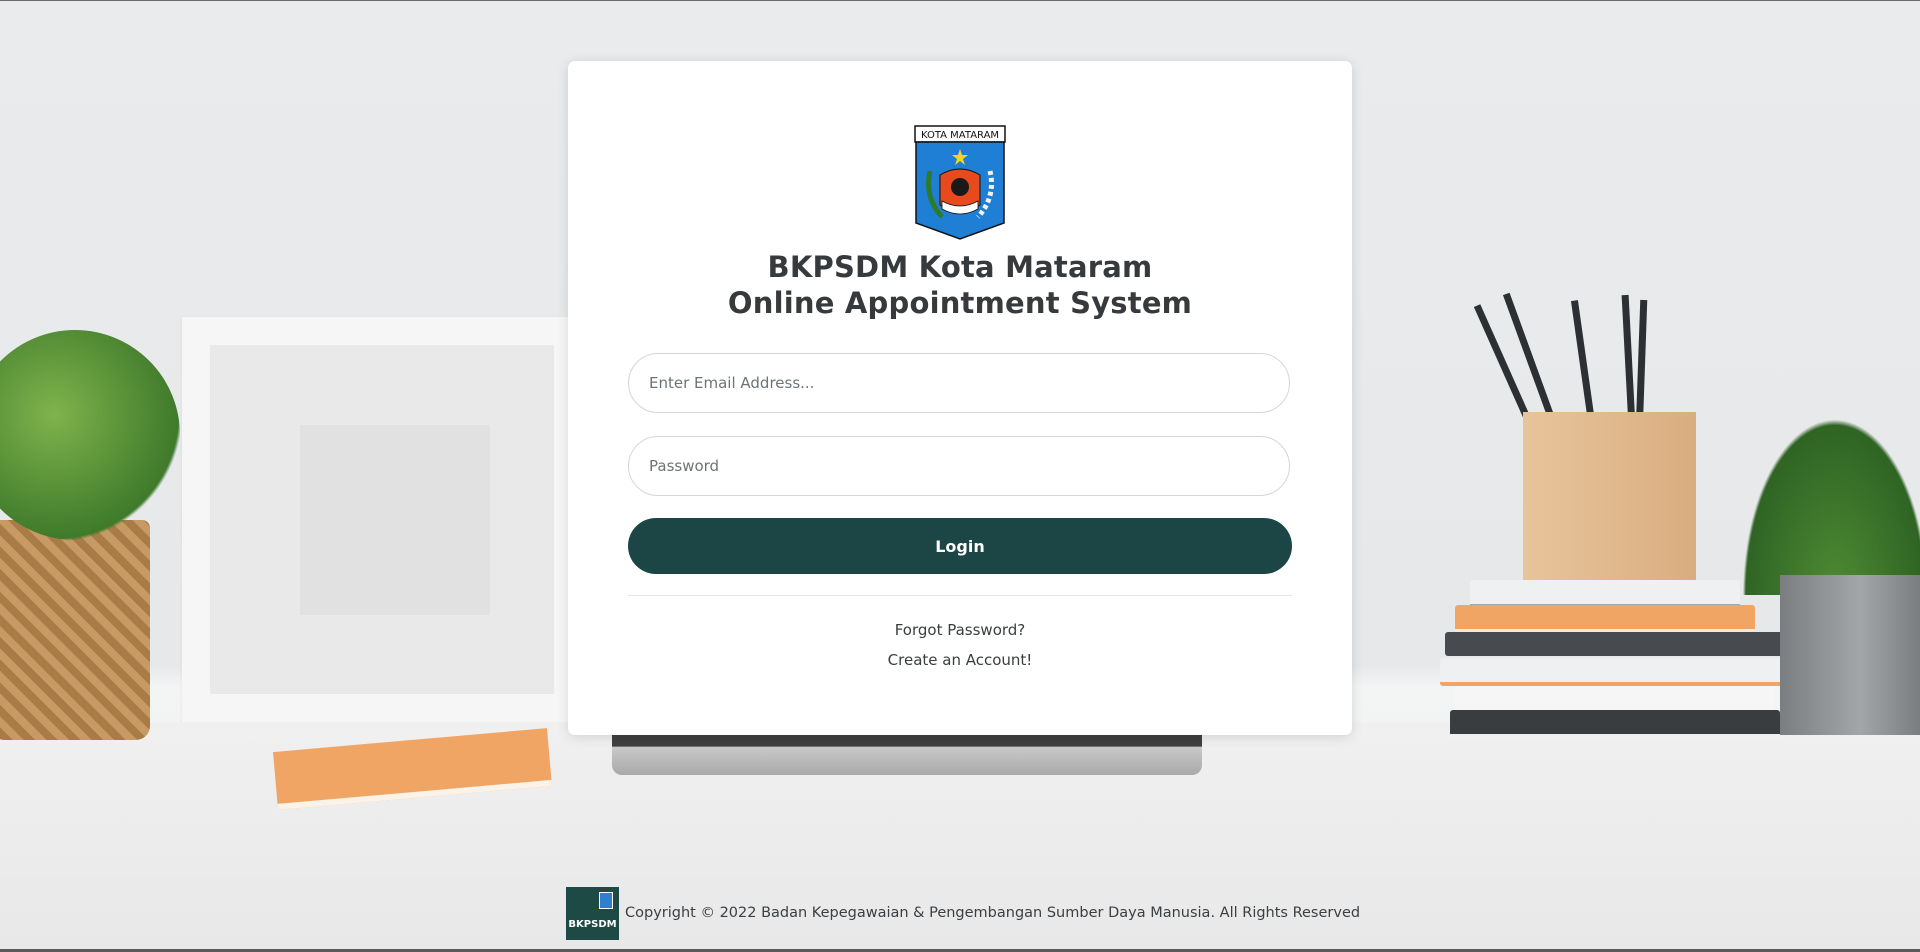 This screenshot has height=952, width=1920. What do you see at coordinates (592, 924) in the screenshot?
I see `footer-logo-text: BKPSDM` at bounding box center [592, 924].